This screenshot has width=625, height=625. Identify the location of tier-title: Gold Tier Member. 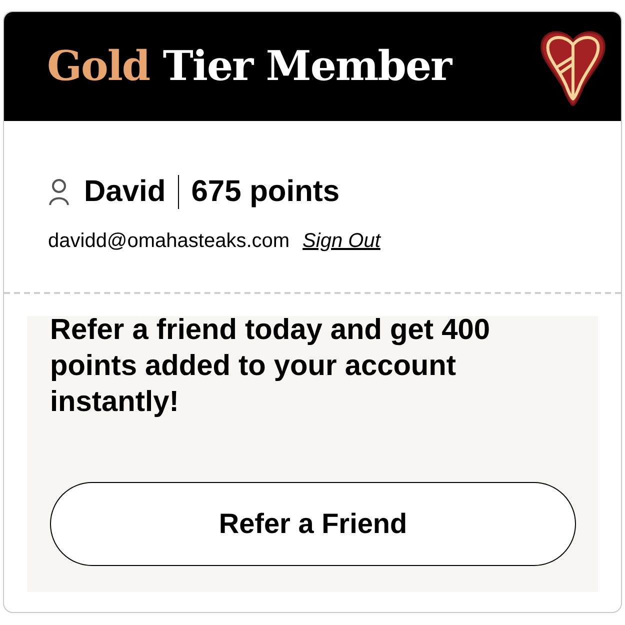
(249, 66).